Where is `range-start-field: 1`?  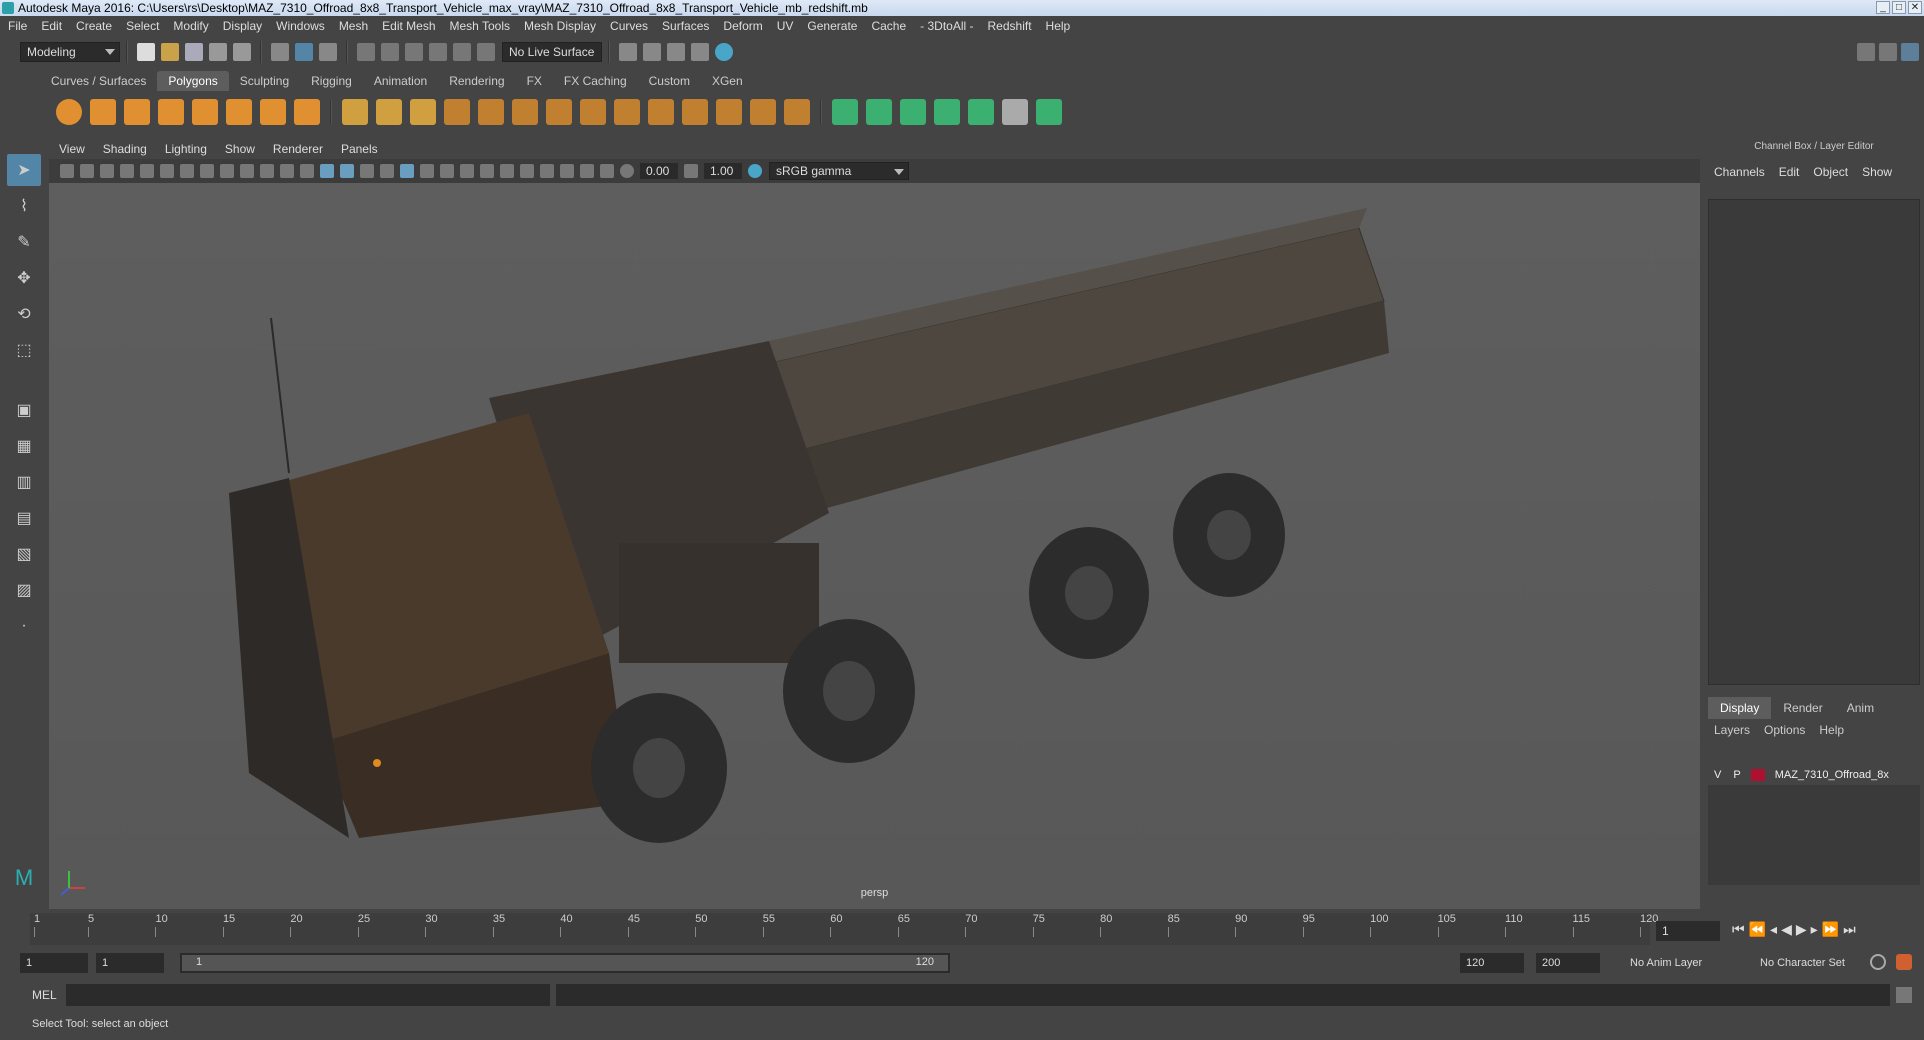 range-start-field: 1 is located at coordinates (130, 963).